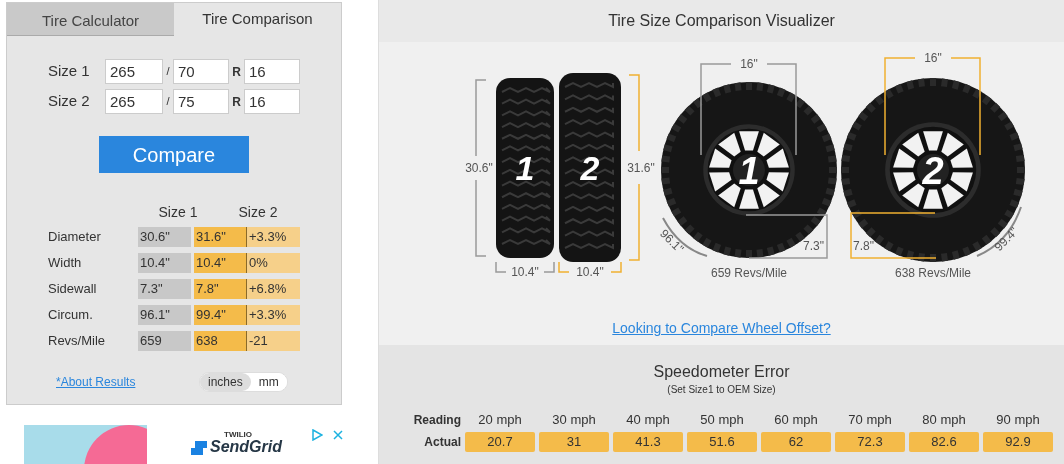  I want to click on revs-label: 659 Revs/Mile, so click(749, 273).